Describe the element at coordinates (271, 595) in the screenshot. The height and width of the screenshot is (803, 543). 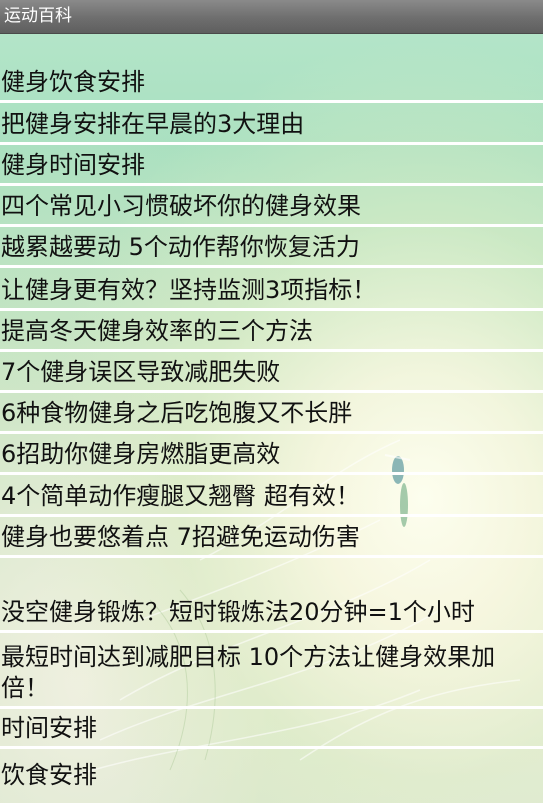
I see `list-item: 没空健身锻炼？短时锻炼法20分钟=1个小时` at that location.